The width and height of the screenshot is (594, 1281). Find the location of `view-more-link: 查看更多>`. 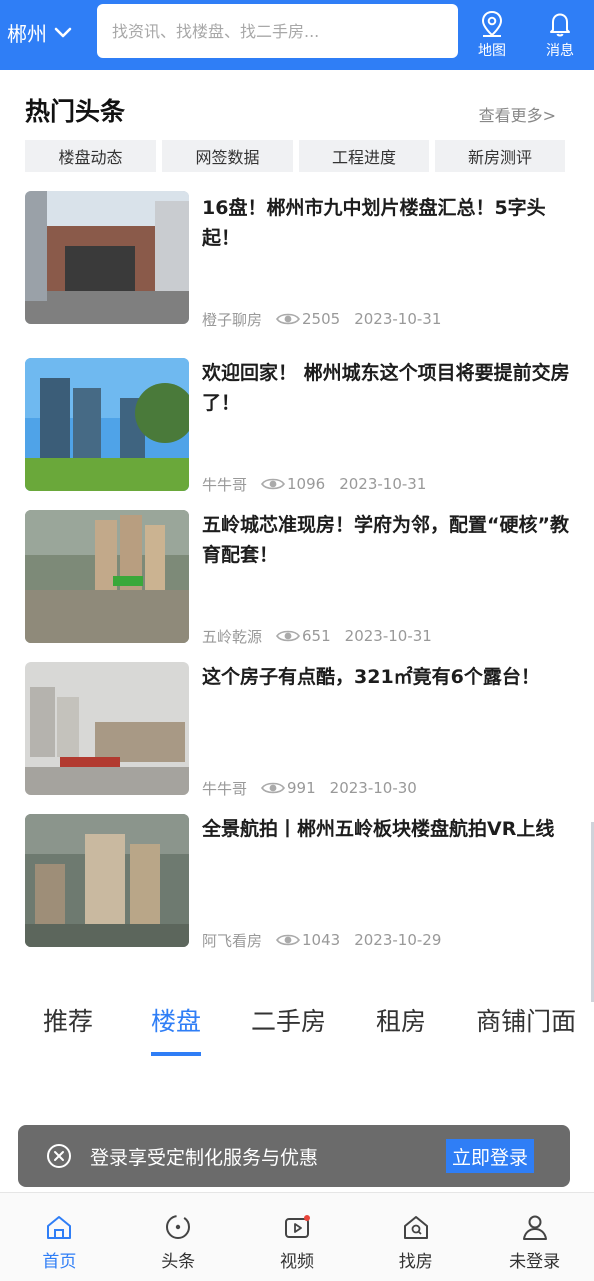

view-more-link: 查看更多> is located at coordinates (517, 114).